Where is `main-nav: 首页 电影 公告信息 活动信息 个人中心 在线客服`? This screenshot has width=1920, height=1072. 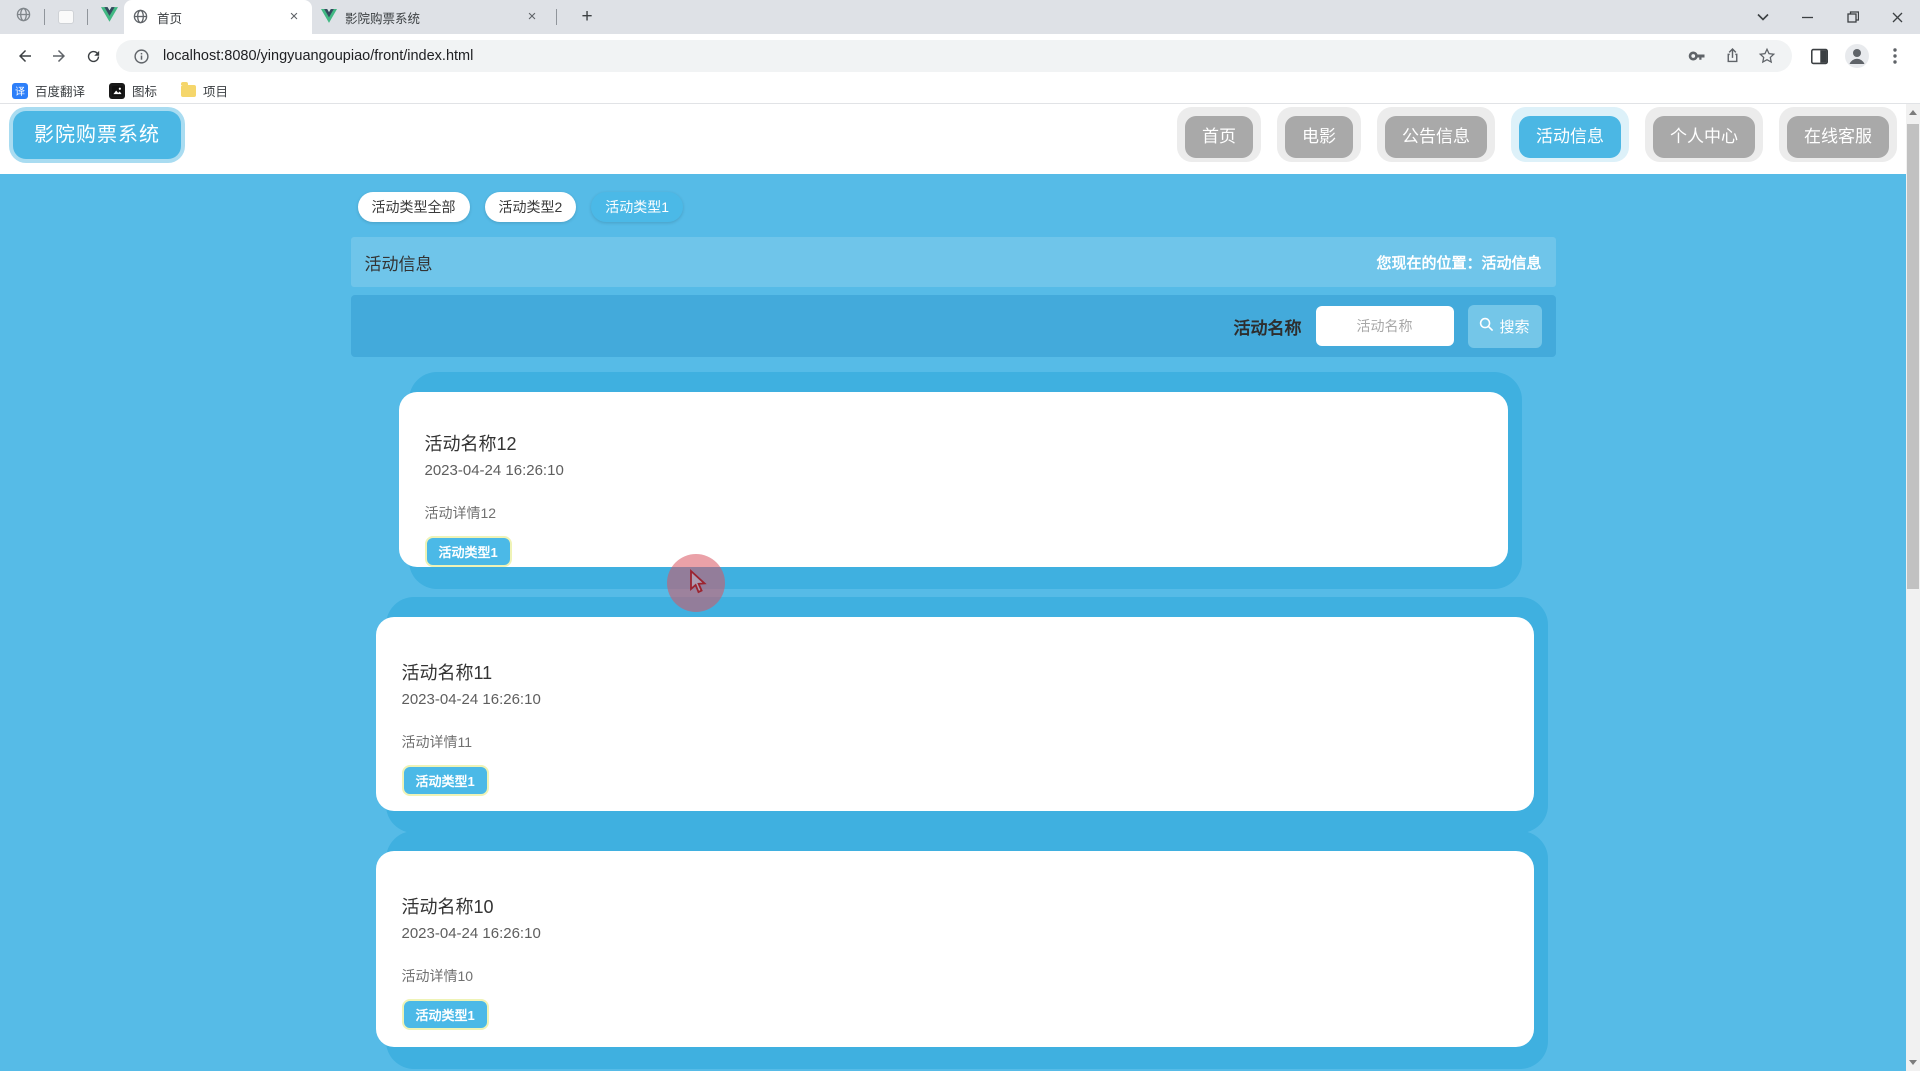
main-nav: 首页 电影 公告信息 活动信息 个人中心 在线客服 is located at coordinates (1537, 134).